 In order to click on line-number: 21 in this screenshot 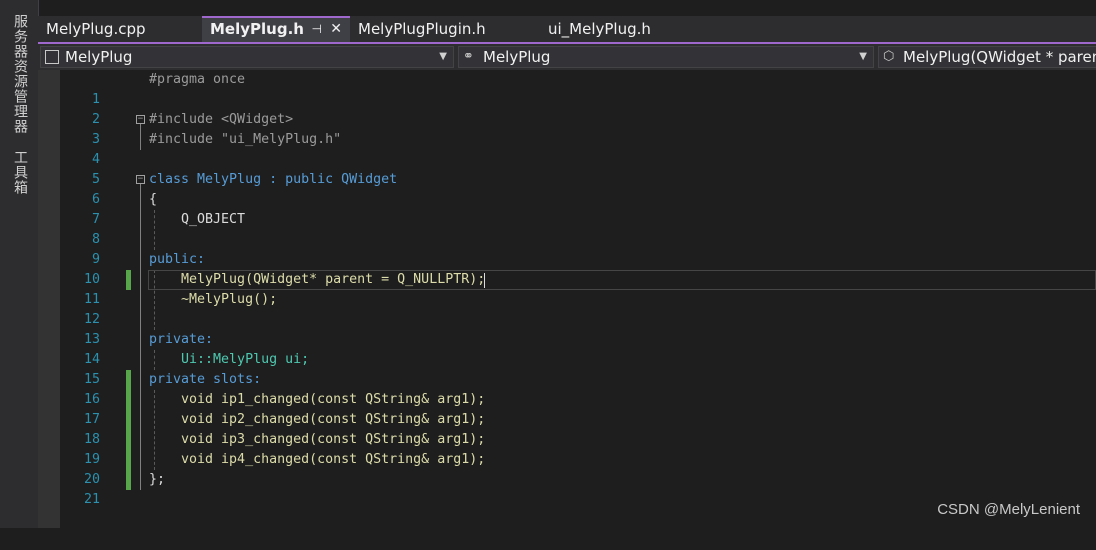, I will do `click(91, 499)`.